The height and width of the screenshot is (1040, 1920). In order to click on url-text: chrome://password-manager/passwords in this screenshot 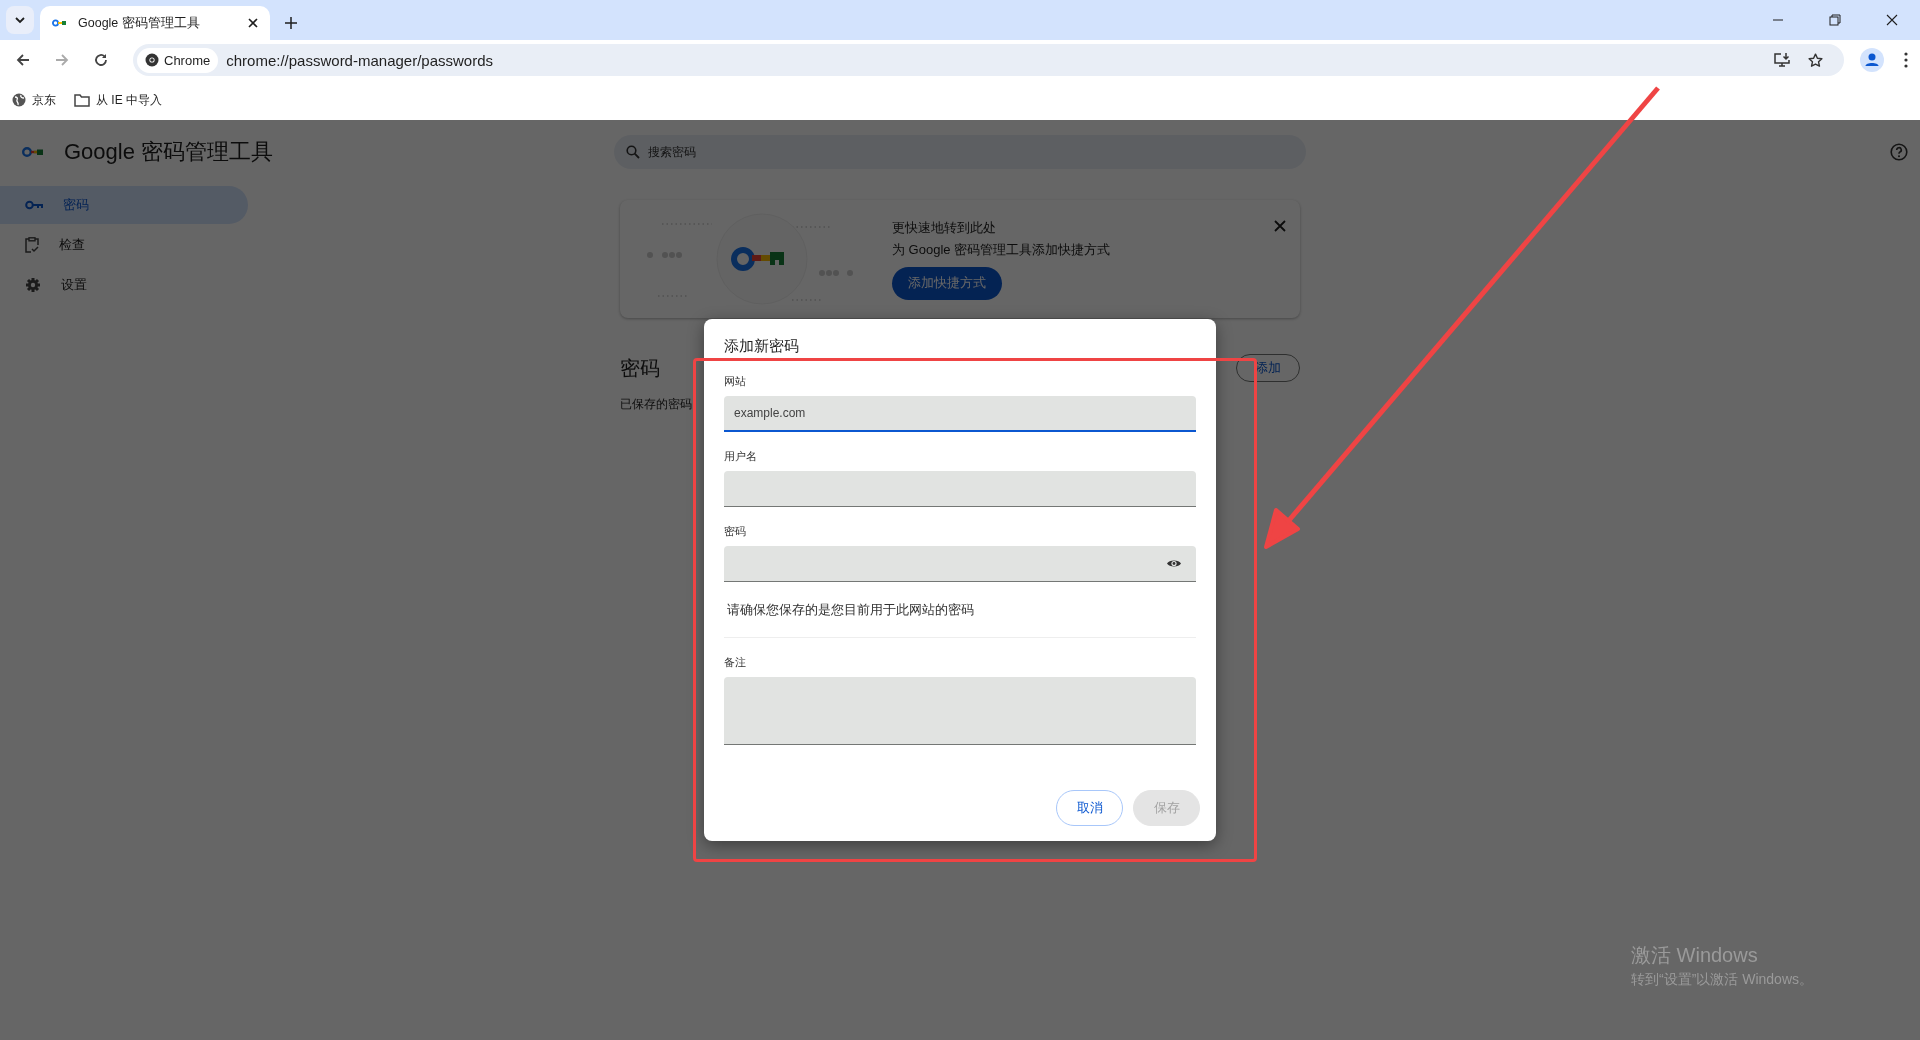, I will do `click(360, 60)`.